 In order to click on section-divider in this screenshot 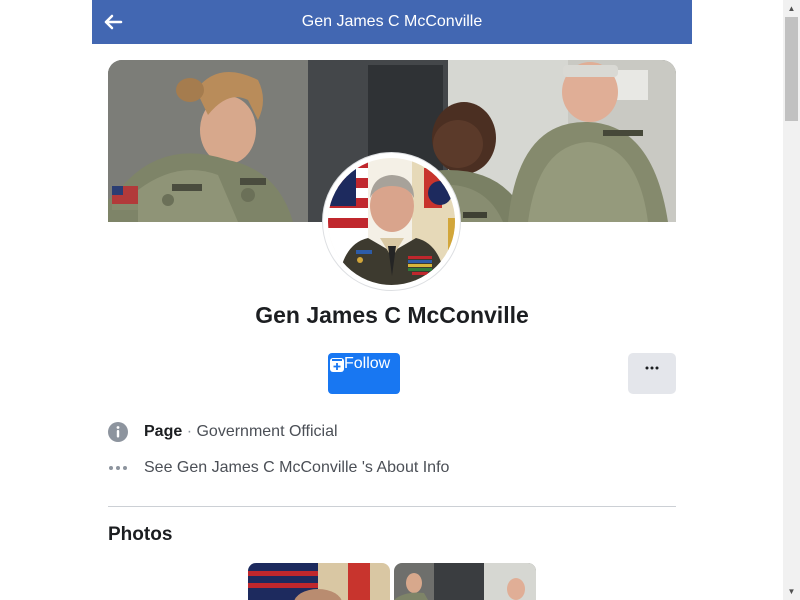, I will do `click(392, 506)`.